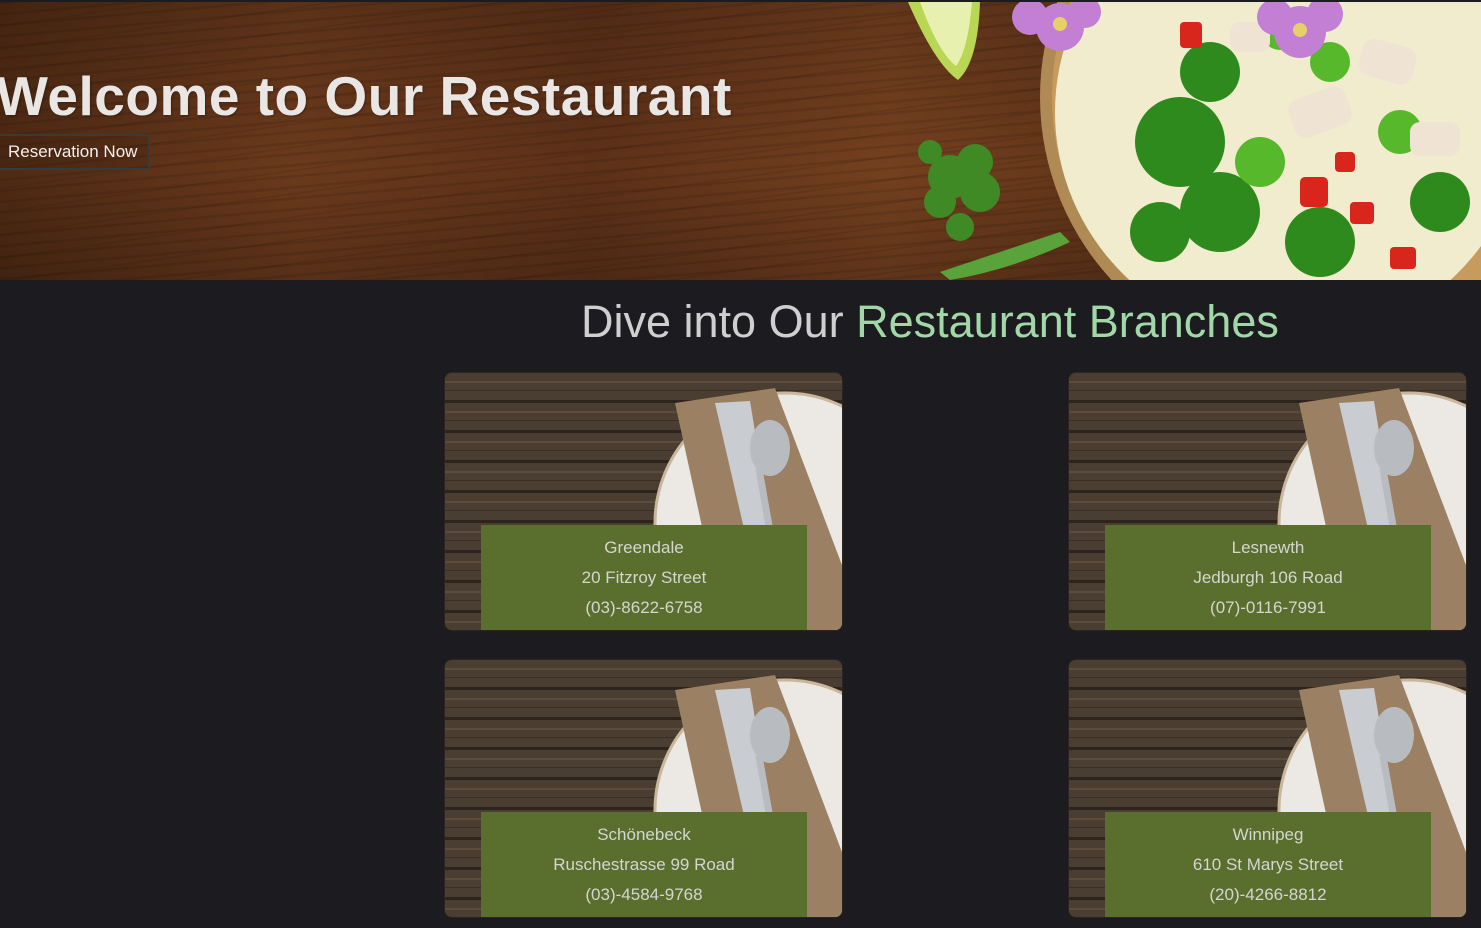 This screenshot has width=1481, height=928. What do you see at coordinates (1268, 834) in the screenshot?
I see `branch-city: Winnipeg` at bounding box center [1268, 834].